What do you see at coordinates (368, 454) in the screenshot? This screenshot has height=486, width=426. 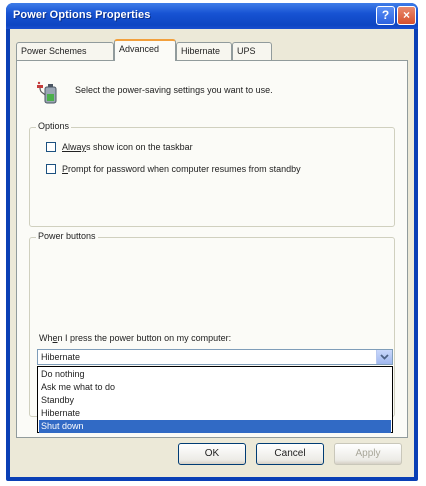 I see `apply-button: Apply` at bounding box center [368, 454].